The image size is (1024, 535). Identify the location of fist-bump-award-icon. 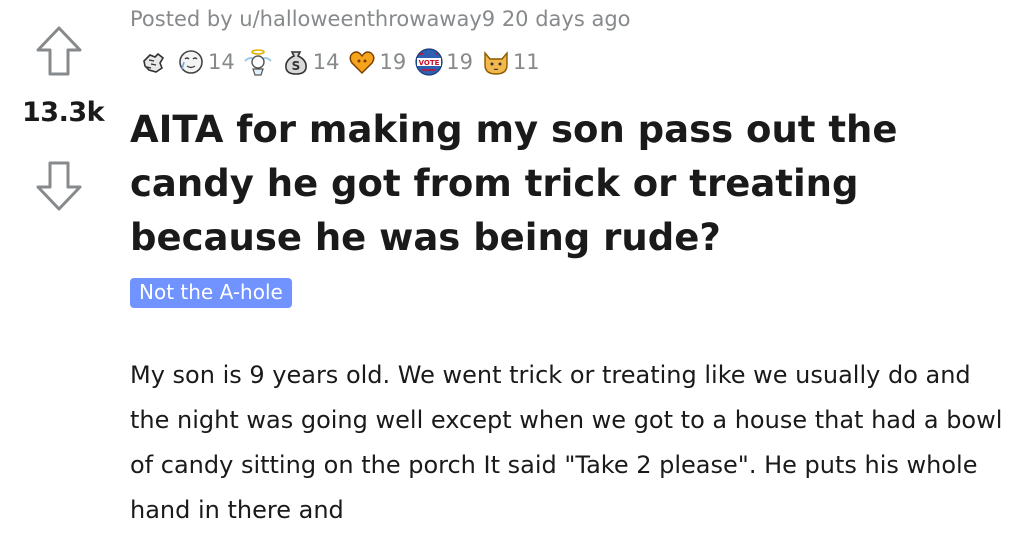
(153, 62).